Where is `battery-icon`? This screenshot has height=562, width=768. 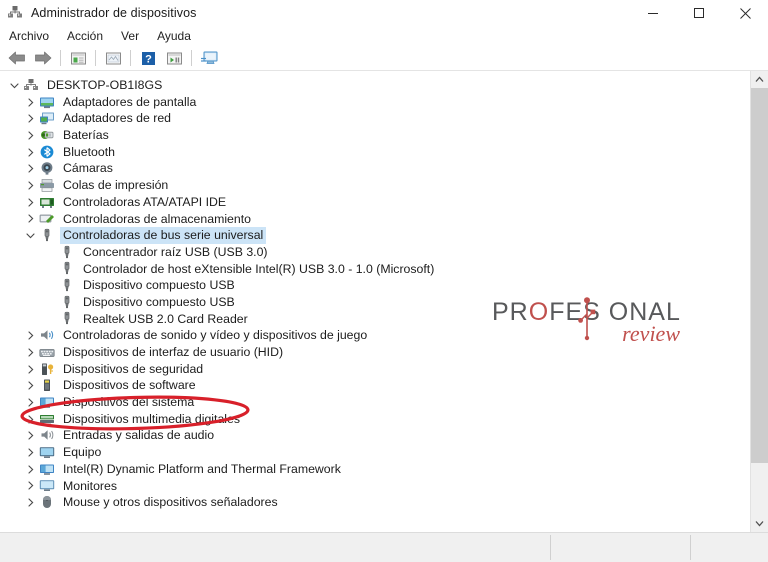
battery-icon is located at coordinates (47, 135).